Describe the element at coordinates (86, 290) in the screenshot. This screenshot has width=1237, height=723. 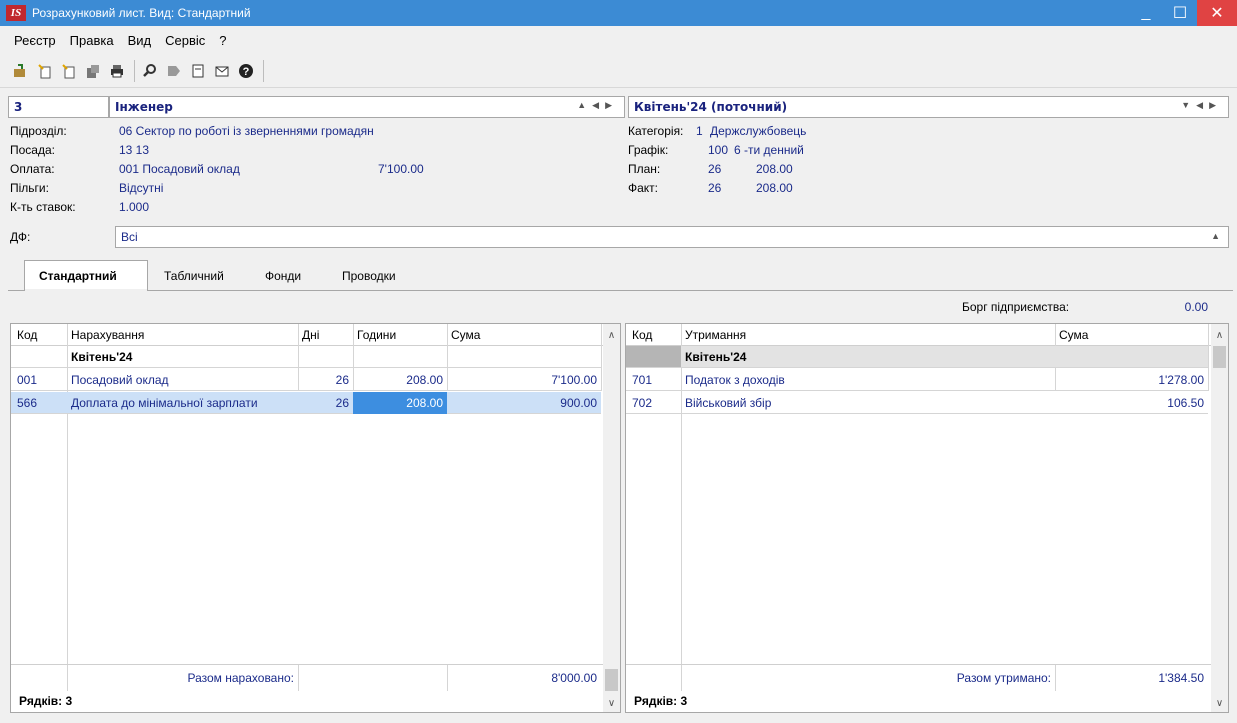
I see `active-tab-join` at that location.